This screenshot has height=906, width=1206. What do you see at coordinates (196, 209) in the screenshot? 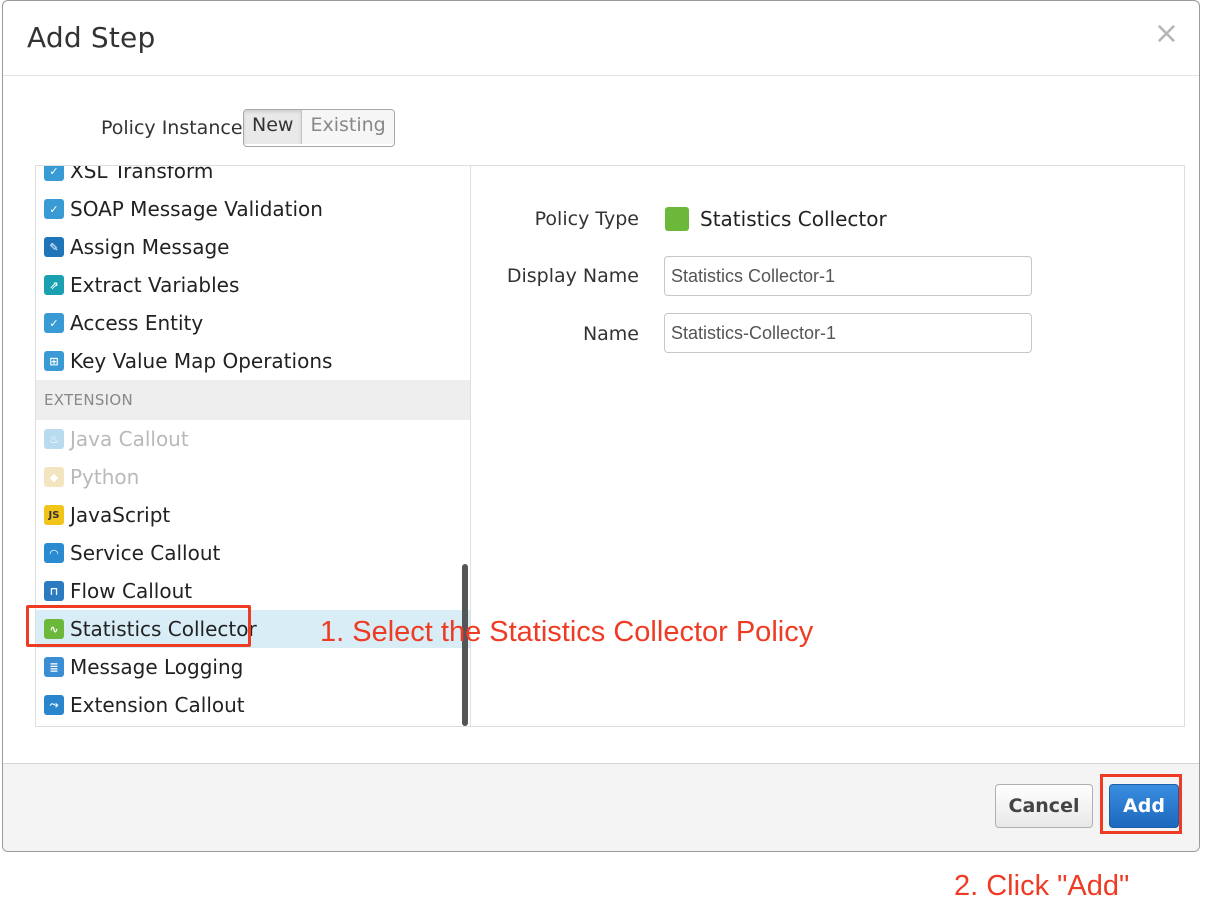
I see `list-item-label: SOAP Message Validation` at bounding box center [196, 209].